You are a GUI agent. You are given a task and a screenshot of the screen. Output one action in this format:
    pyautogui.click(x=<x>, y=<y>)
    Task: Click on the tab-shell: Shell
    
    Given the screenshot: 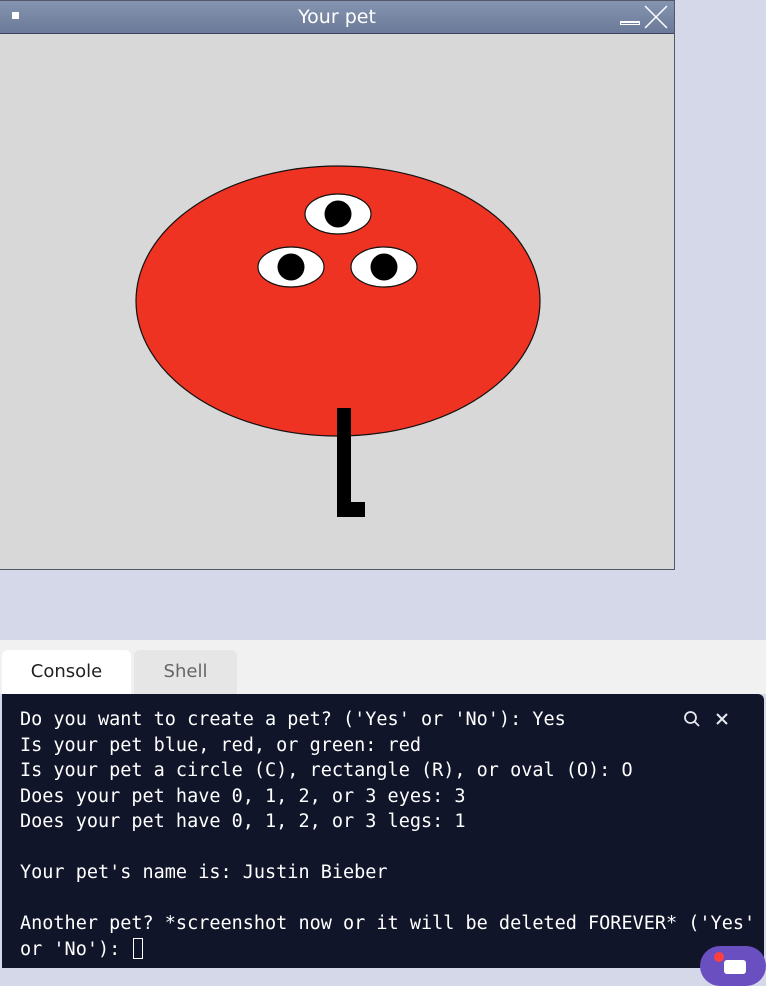 What is the action you would take?
    pyautogui.click(x=185, y=672)
    